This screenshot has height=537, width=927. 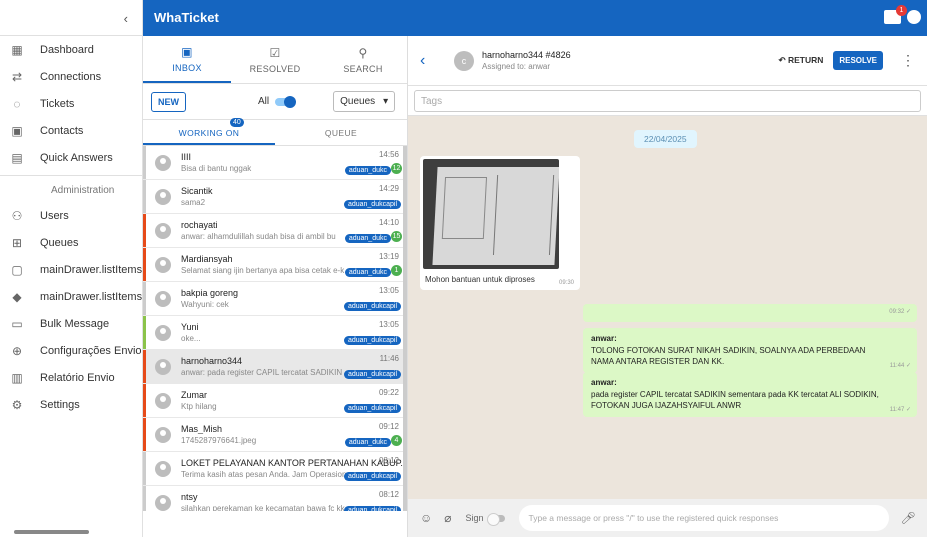 What do you see at coordinates (71, 130) in the screenshot?
I see `sidebar-item-contacts: ▣ Contacts` at bounding box center [71, 130].